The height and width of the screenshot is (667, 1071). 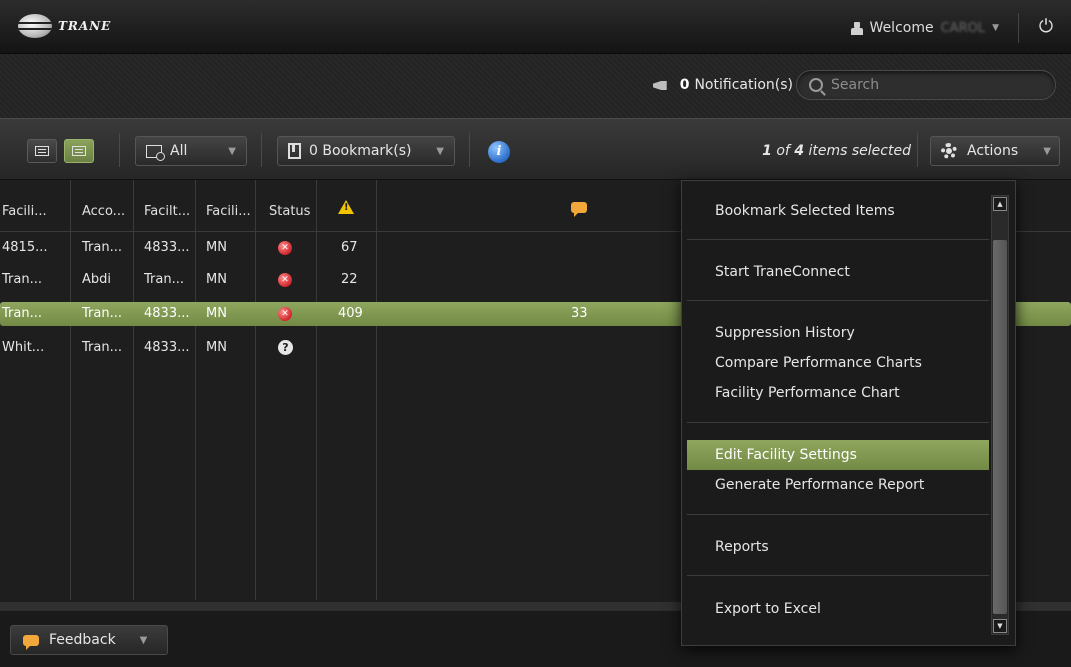 What do you see at coordinates (499, 152) in the screenshot?
I see `info-icon: i` at bounding box center [499, 152].